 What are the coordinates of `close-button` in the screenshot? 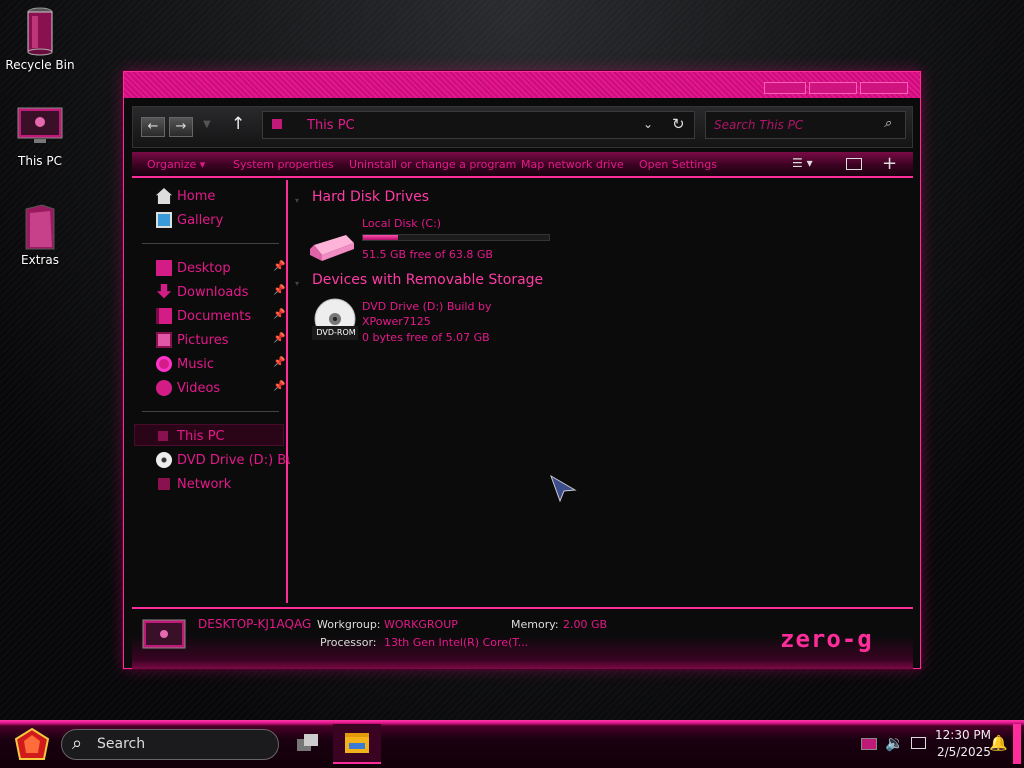 It's located at (884, 88).